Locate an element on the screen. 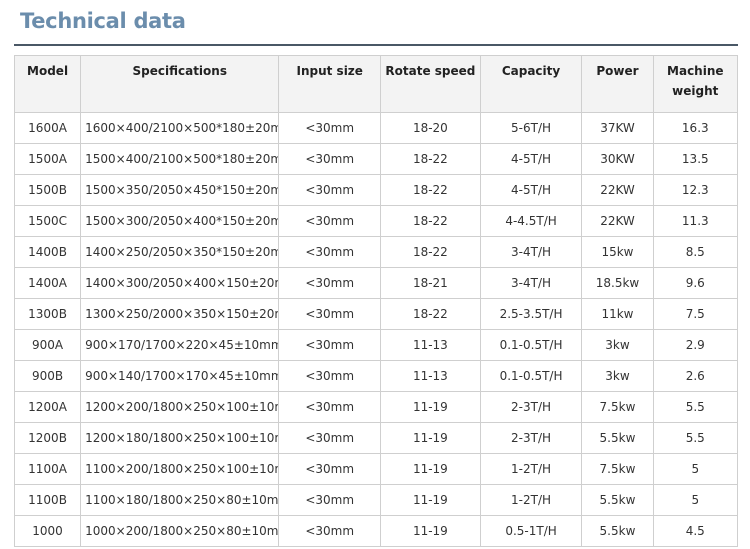  column-header-model: Model is located at coordinates (47, 84).